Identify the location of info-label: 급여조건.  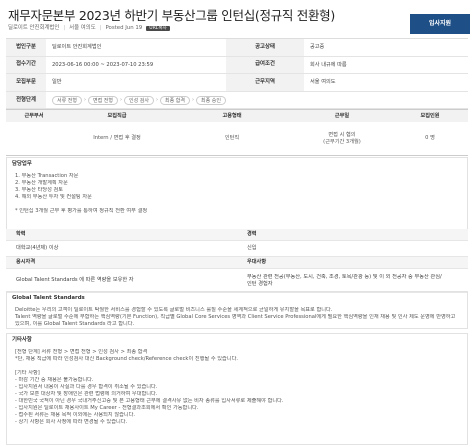
(265, 65).